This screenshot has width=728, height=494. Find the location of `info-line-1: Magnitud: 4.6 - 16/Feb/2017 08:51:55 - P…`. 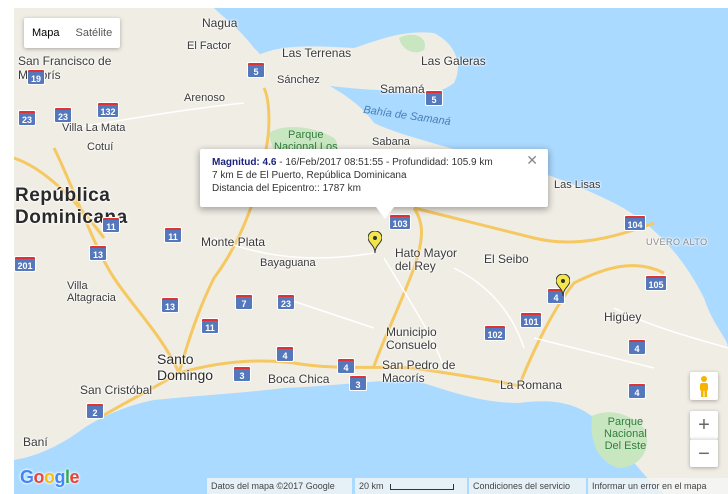

info-line-1: Magnitud: 4.6 - 16/Feb/2017 08:51:55 - P… is located at coordinates (374, 162).